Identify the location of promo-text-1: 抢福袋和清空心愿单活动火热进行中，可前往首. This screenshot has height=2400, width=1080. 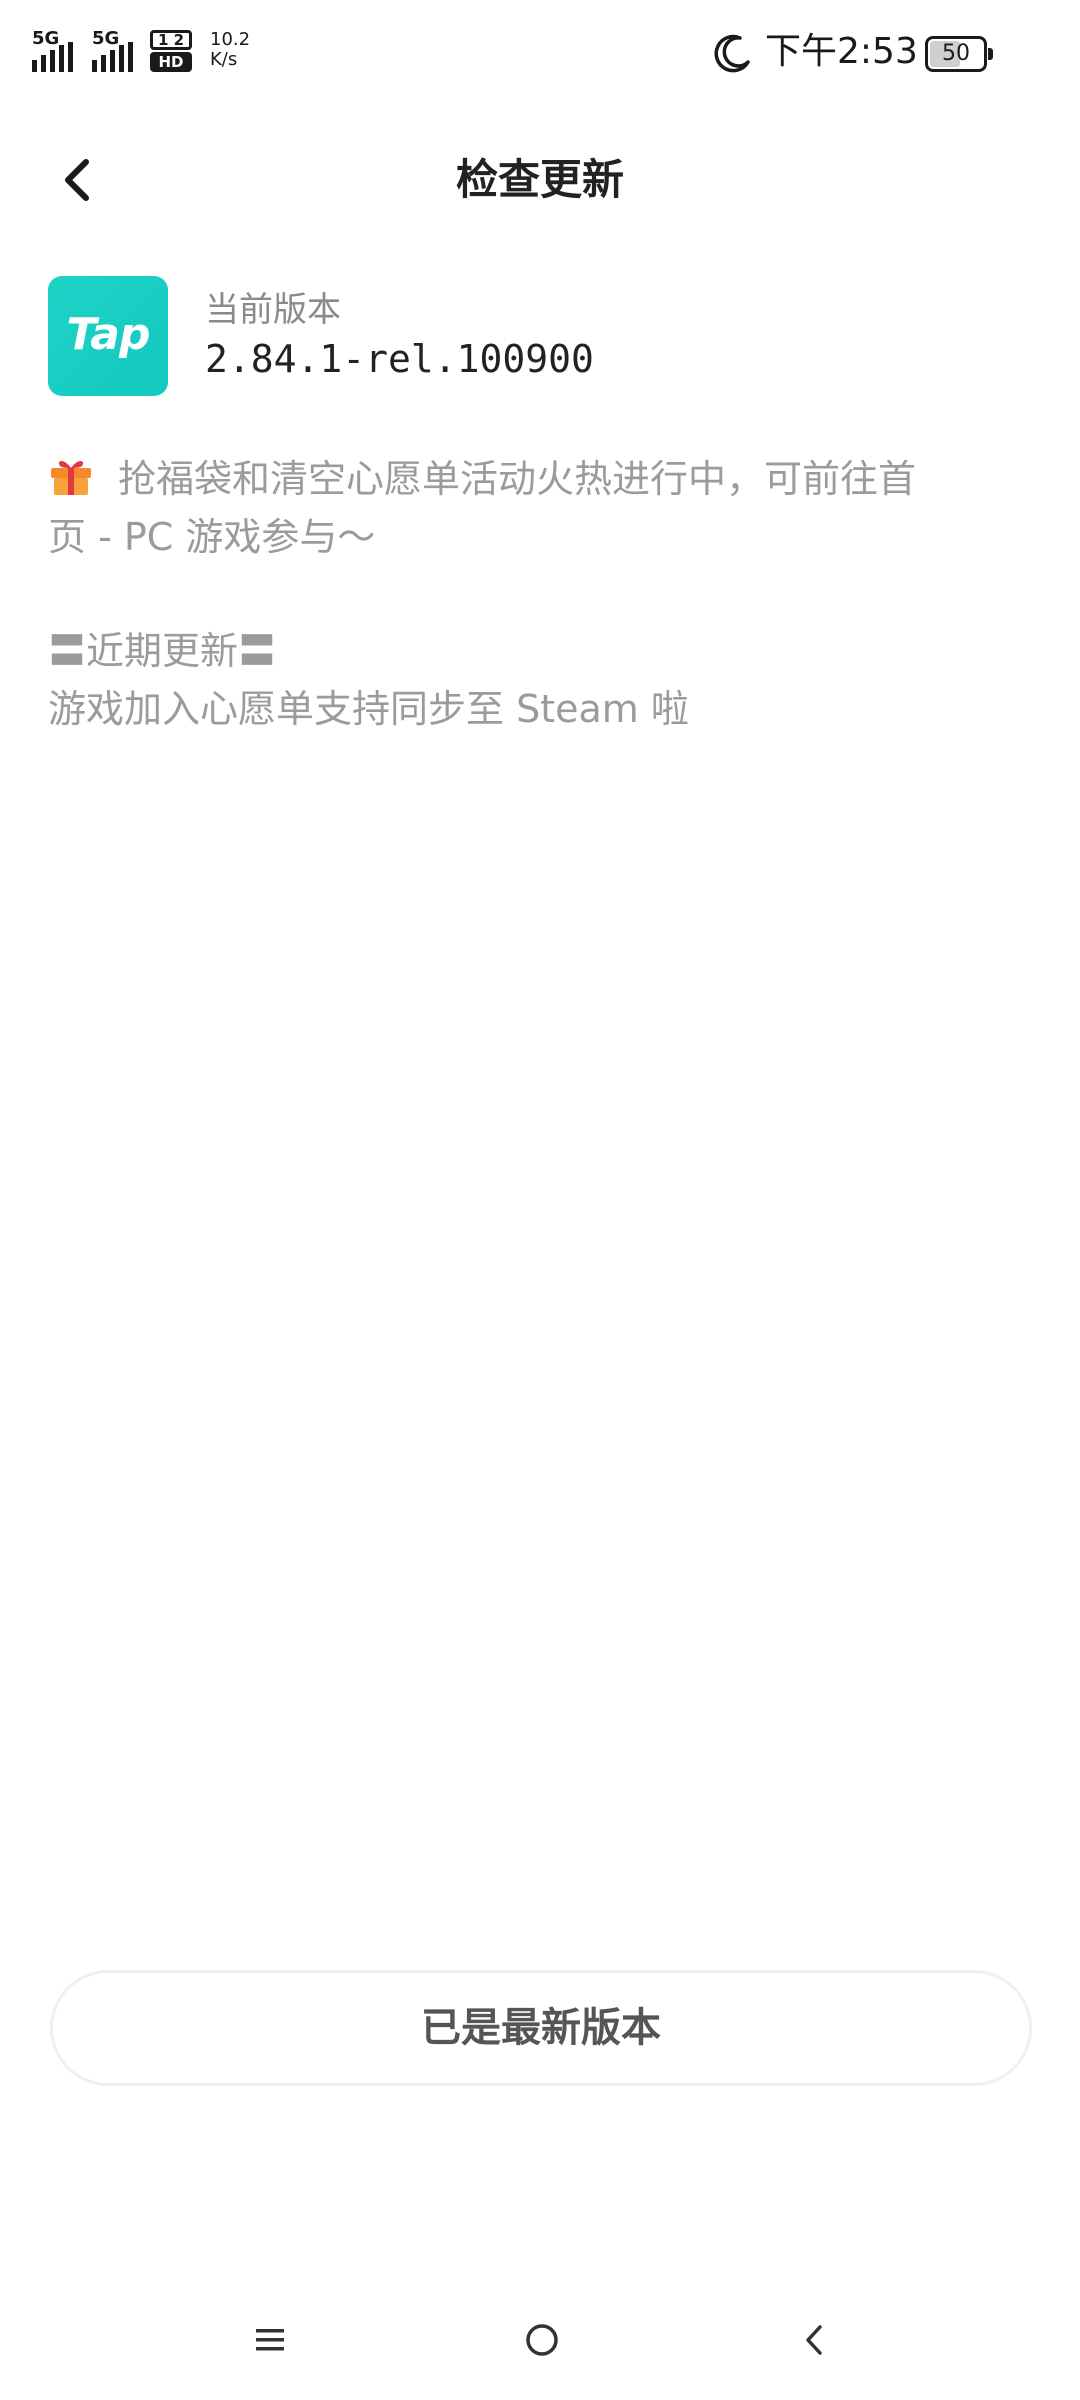
(517, 479).